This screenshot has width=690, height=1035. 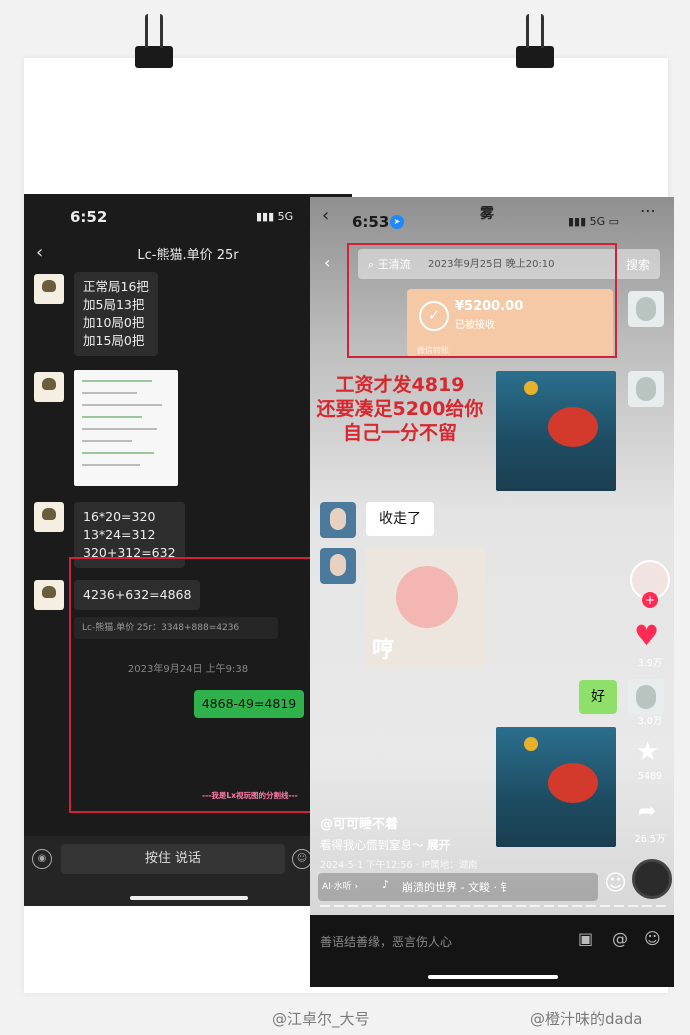 What do you see at coordinates (114, 304) in the screenshot?
I see `message-line: 加5局13把` at bounding box center [114, 304].